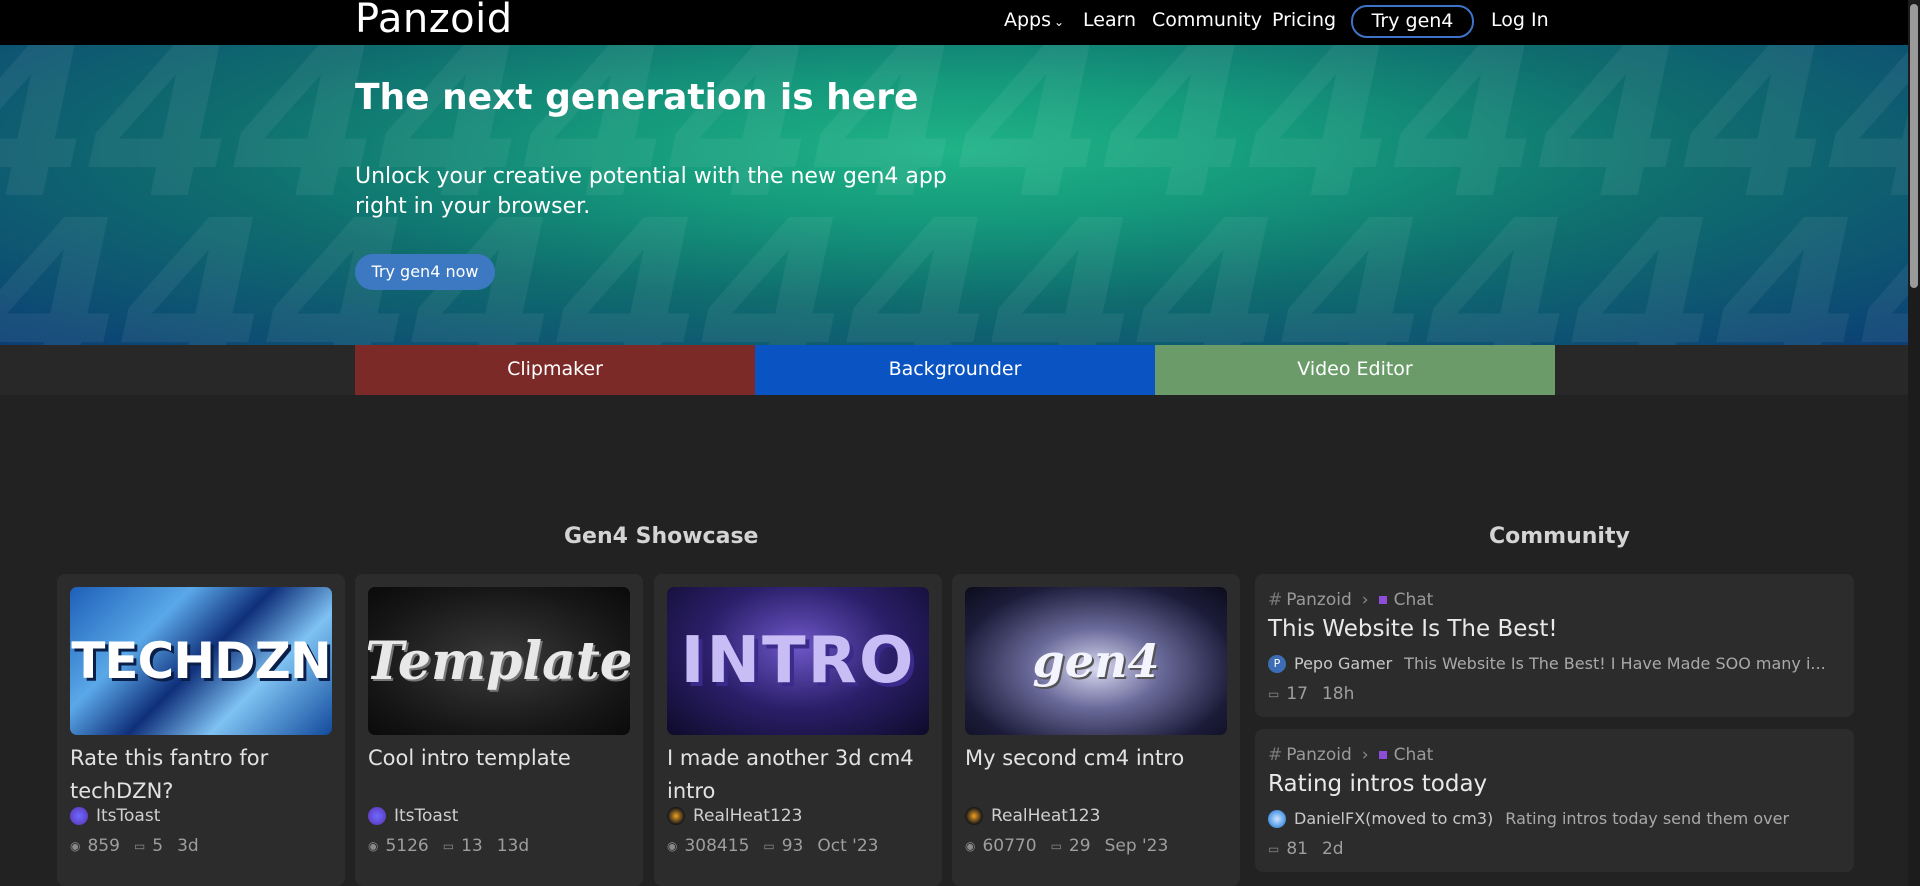 This screenshot has width=1920, height=886. What do you see at coordinates (1207, 20) in the screenshot?
I see `nav-community-link: Community` at bounding box center [1207, 20].